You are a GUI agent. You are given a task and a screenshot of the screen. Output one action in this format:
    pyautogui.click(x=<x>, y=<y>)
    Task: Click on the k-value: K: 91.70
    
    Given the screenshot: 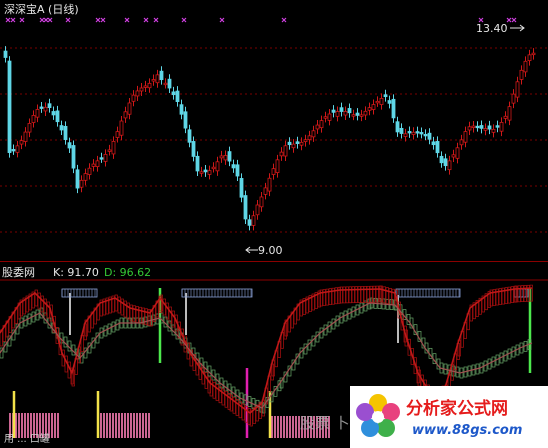 What is the action you would take?
    pyautogui.click(x=76, y=272)
    